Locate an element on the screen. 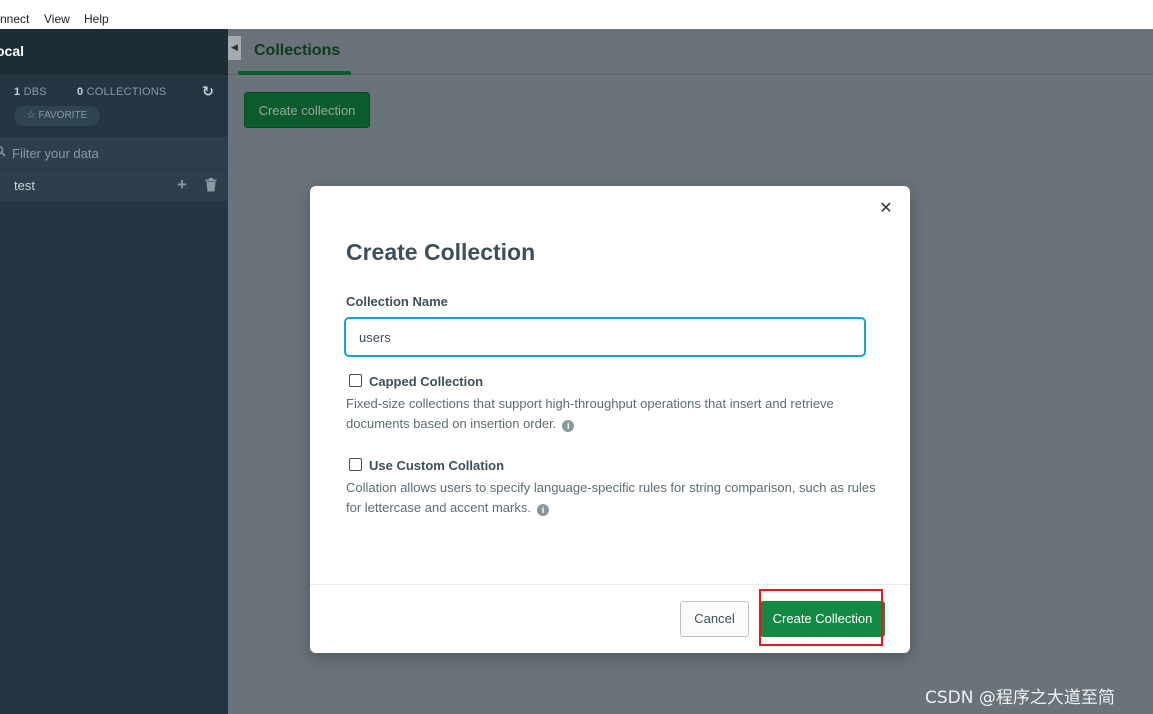 The height and width of the screenshot is (714, 1153). menu-connect: nnect is located at coordinates (14, 19).